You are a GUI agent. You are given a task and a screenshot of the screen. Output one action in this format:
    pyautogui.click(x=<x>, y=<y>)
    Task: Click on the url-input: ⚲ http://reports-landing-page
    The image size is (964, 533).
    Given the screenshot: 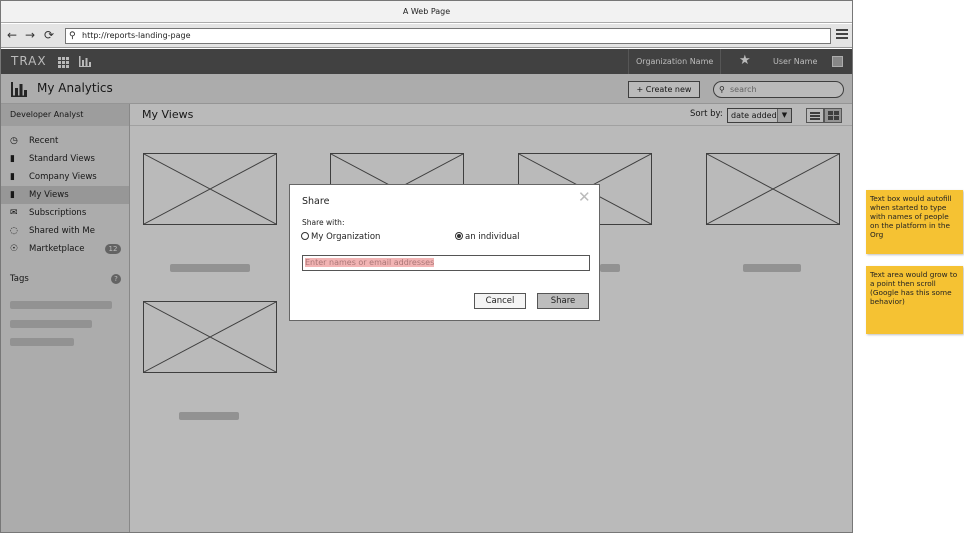 What is the action you would take?
    pyautogui.click(x=448, y=36)
    